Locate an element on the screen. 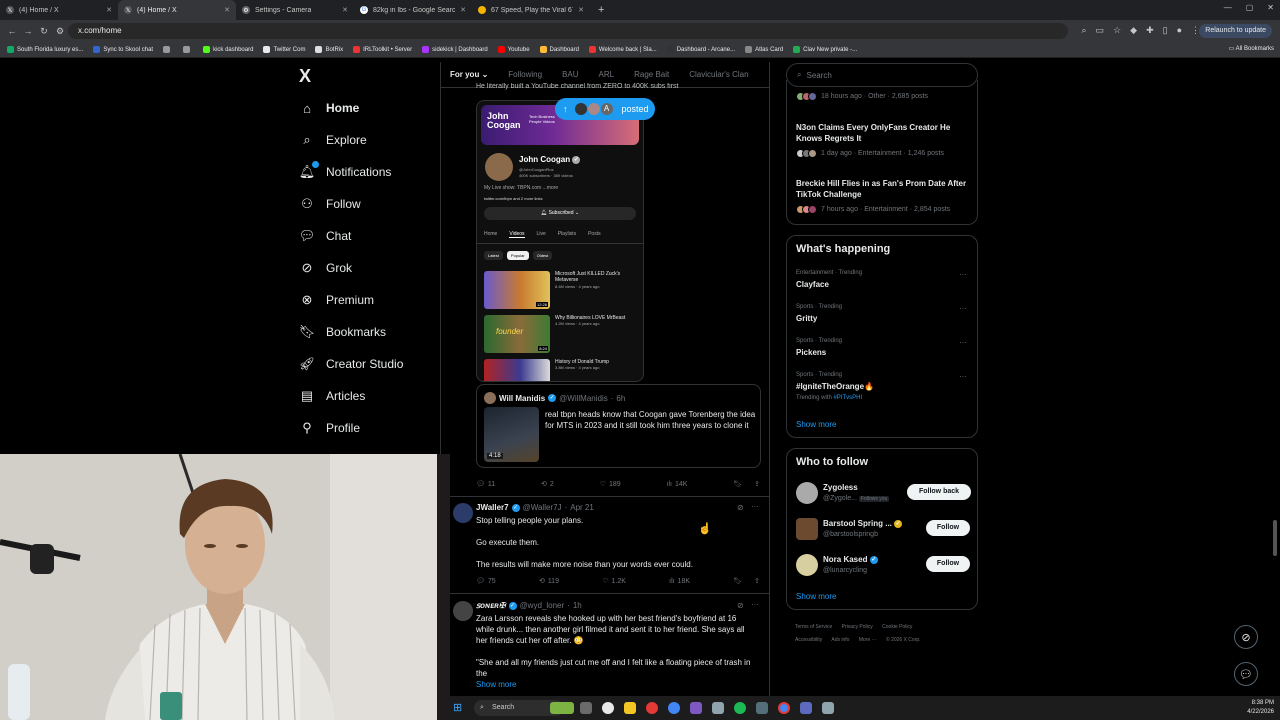 The image size is (1280, 720). views-button: ılı 14K is located at coordinates (677, 484).